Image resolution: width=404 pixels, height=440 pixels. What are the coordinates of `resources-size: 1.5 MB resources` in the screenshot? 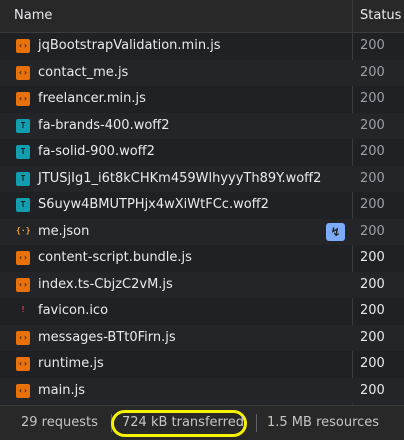 It's located at (323, 422).